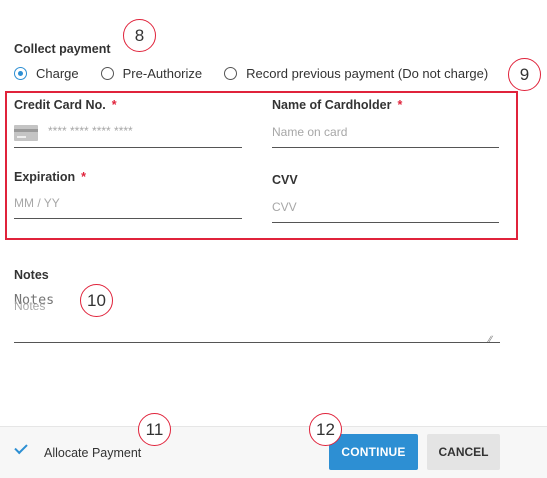 Image resolution: width=547 pixels, height=478 pixels. What do you see at coordinates (332, 105) in the screenshot?
I see `cardholder-label-text: Name of Cardholder` at bounding box center [332, 105].